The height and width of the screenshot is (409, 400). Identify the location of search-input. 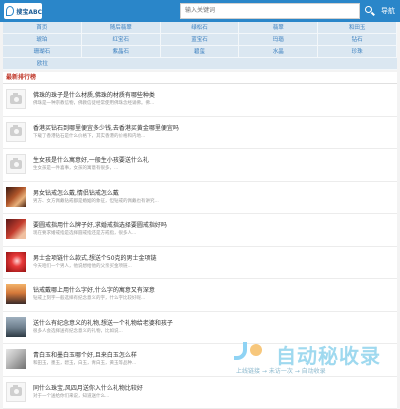
(270, 11).